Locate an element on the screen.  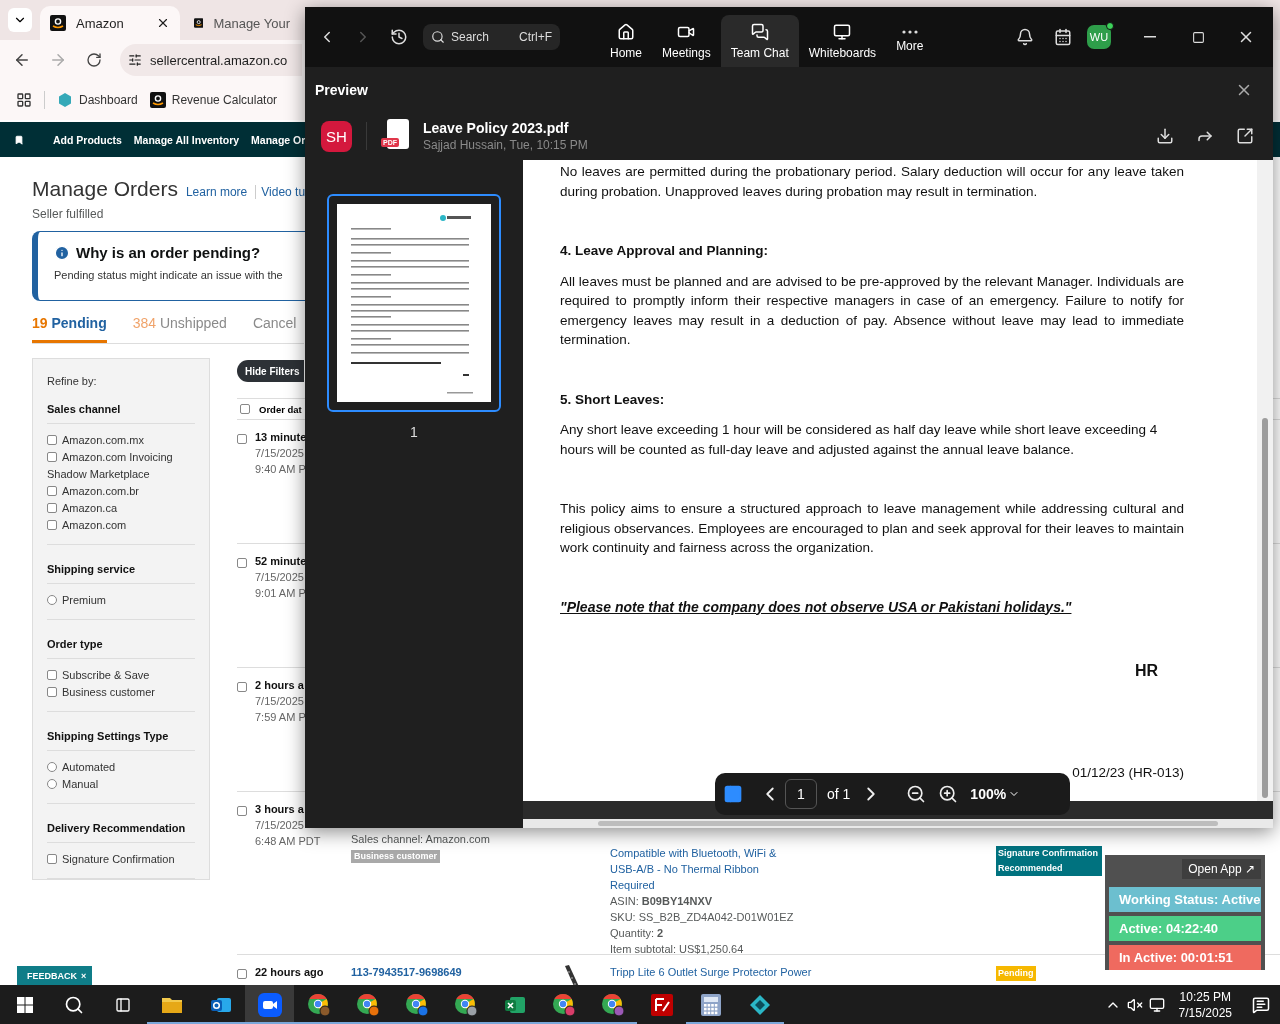
notifications-icon is located at coordinates (1261, 1004).